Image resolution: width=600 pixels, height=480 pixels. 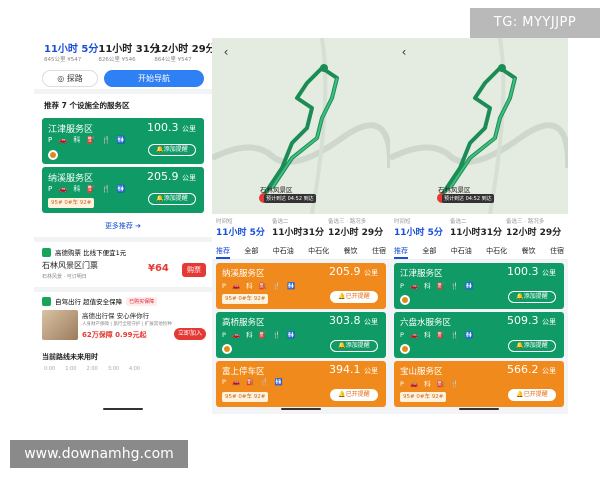 I want to click on explore-button: ◎ 探路, so click(x=70, y=78).